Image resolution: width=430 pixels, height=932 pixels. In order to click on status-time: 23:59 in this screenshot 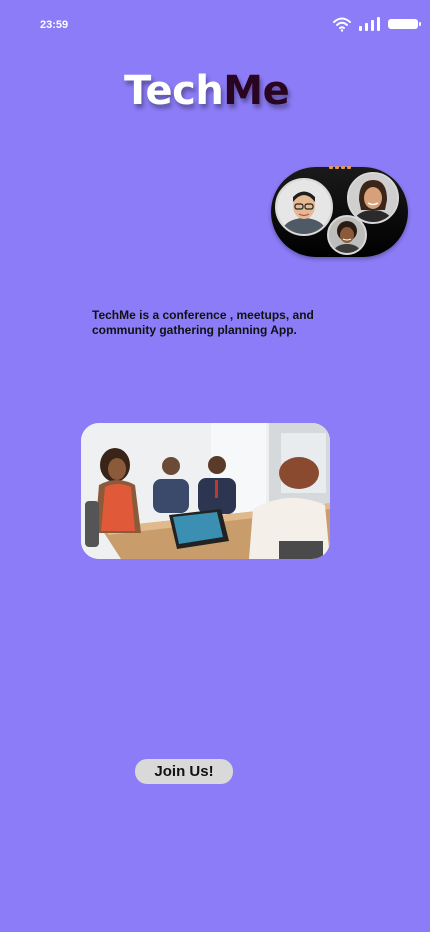, I will do `click(54, 25)`.